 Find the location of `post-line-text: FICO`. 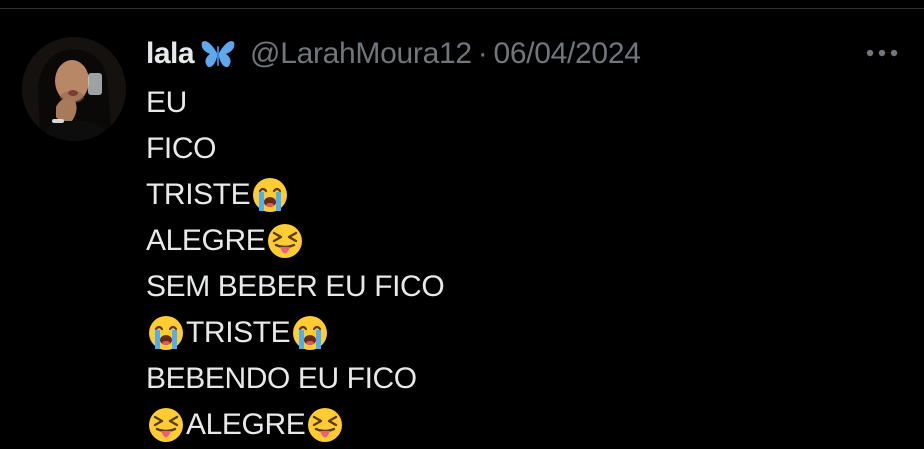

post-line-text: FICO is located at coordinates (181, 148).